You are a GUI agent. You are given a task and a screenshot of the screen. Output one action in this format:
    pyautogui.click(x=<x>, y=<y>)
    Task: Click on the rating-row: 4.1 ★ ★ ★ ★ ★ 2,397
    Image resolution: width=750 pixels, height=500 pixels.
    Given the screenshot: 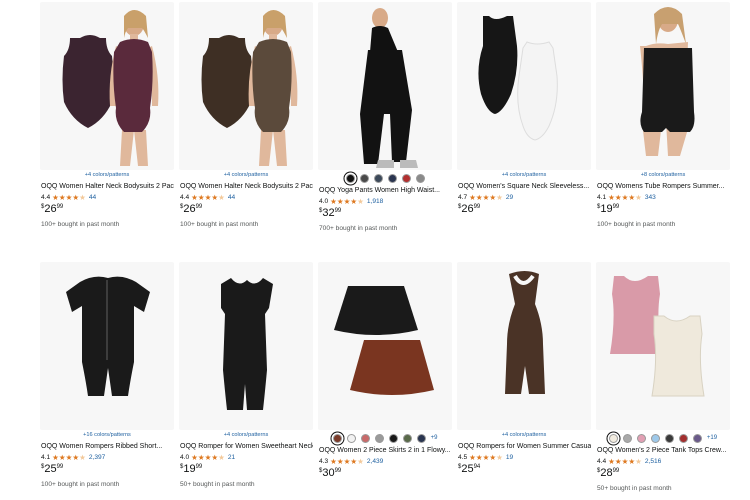 What is the action you would take?
    pyautogui.click(x=107, y=457)
    